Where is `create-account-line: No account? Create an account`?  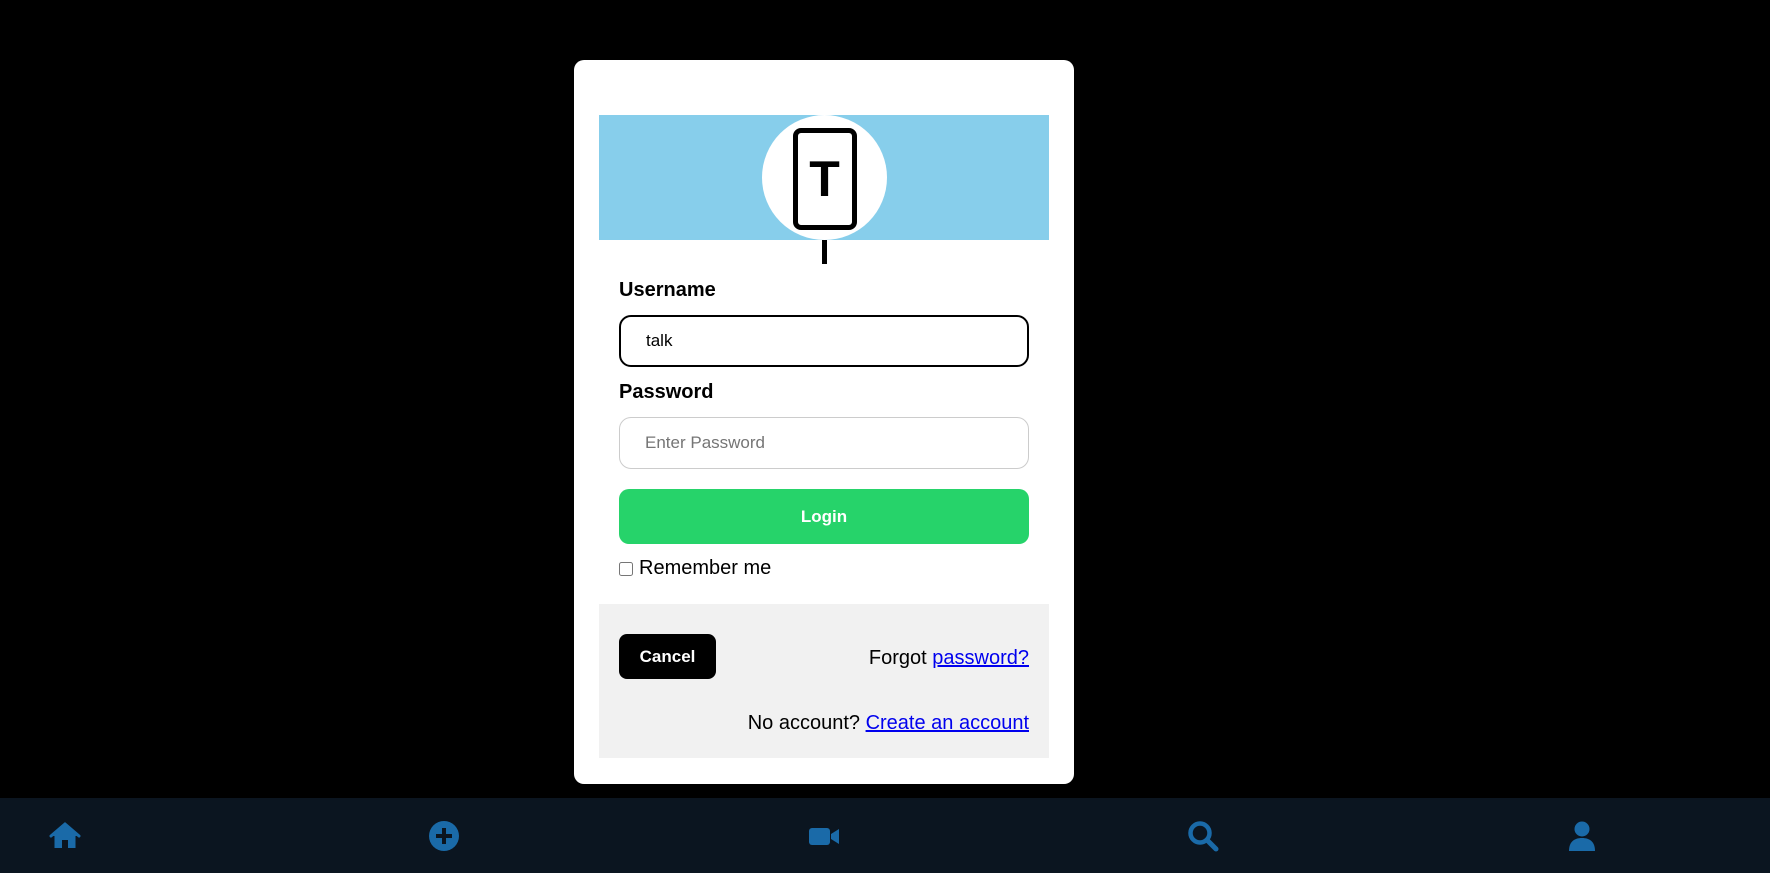 create-account-line: No account? Create an account is located at coordinates (888, 723).